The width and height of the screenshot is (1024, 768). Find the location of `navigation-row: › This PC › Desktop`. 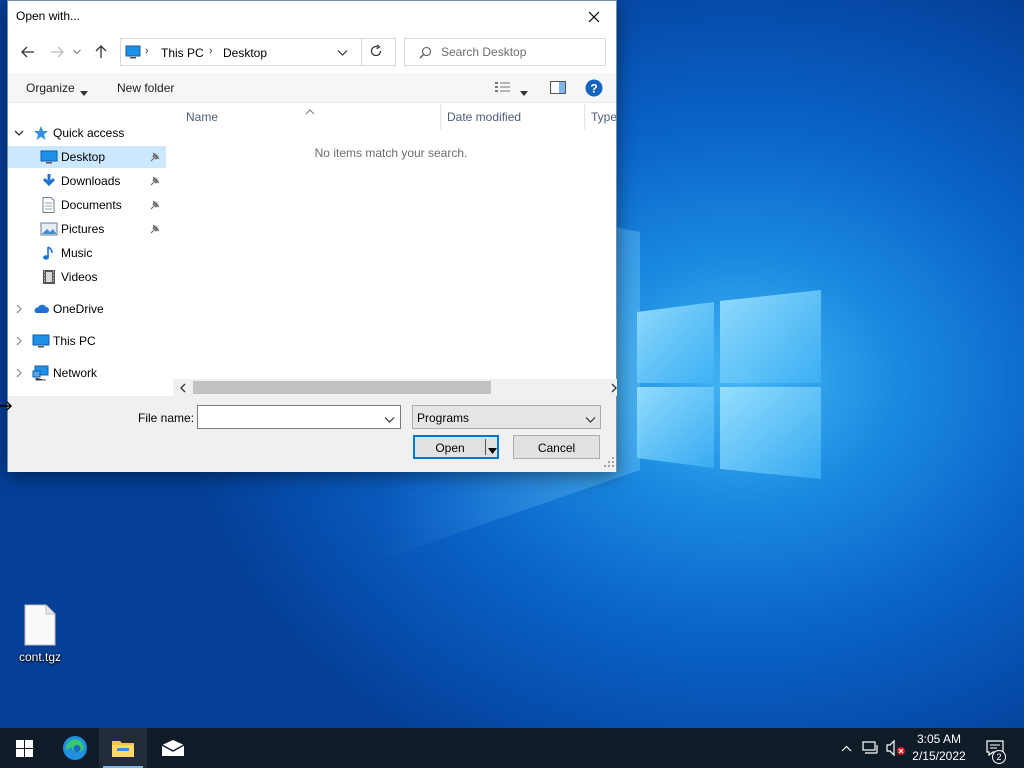

navigation-row: › This PC › Desktop is located at coordinates (312, 52).